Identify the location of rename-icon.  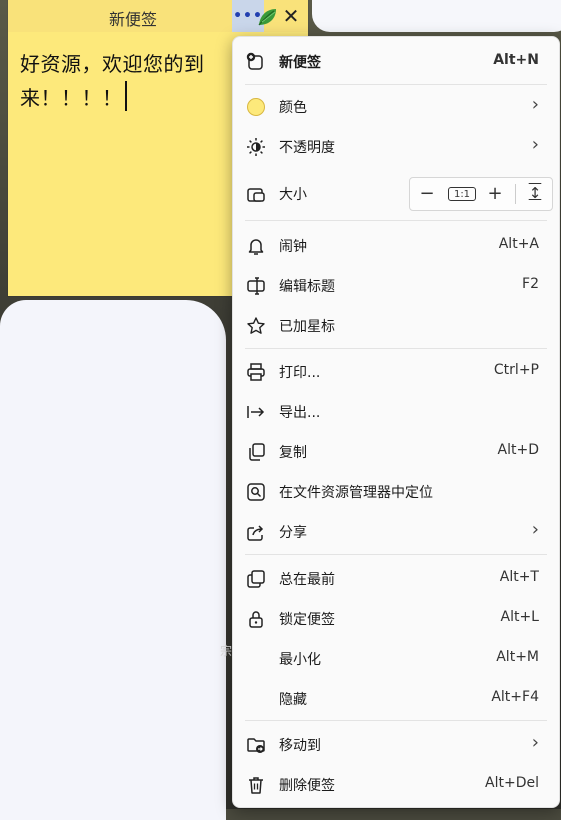
(256, 286).